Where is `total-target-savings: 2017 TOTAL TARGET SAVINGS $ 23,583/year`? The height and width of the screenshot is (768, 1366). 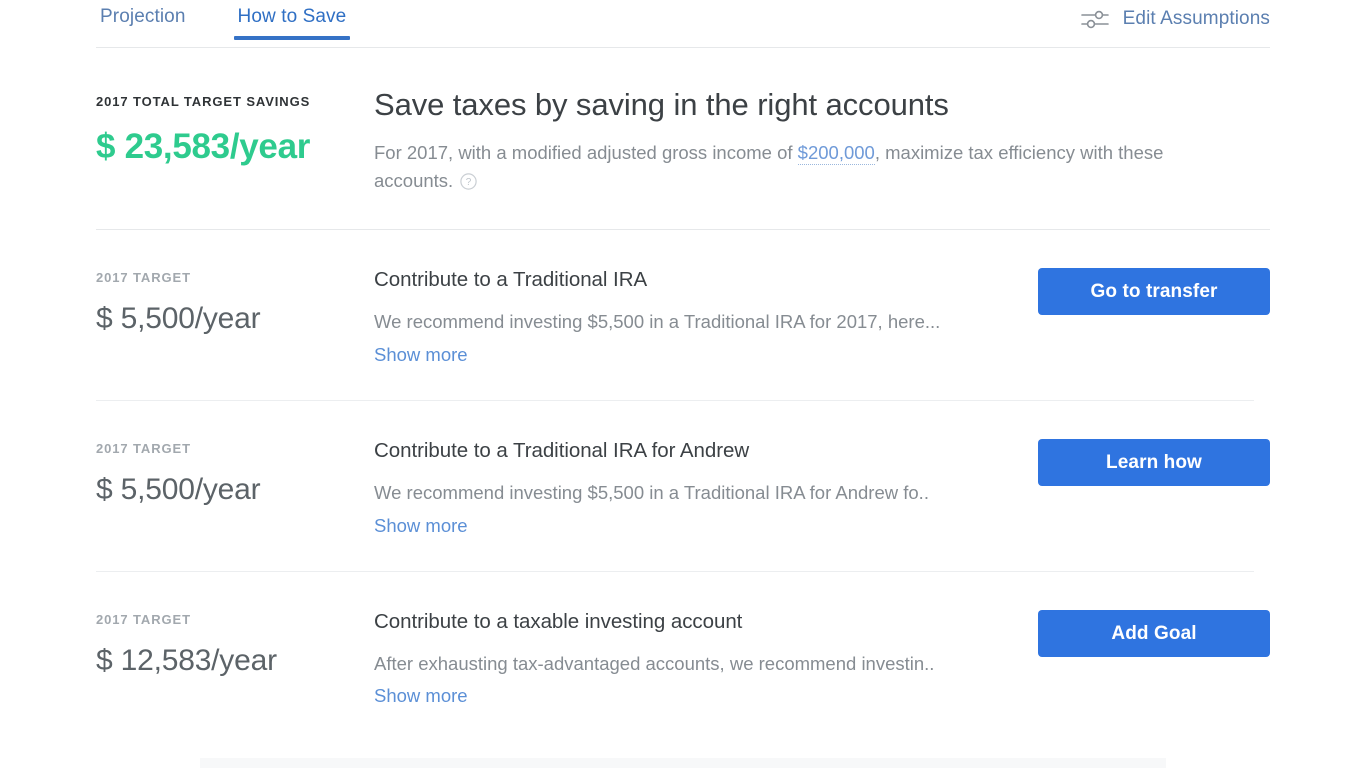
total-target-savings: 2017 TOTAL TARGET SAVINGS $ 23,583/year is located at coordinates (235, 140).